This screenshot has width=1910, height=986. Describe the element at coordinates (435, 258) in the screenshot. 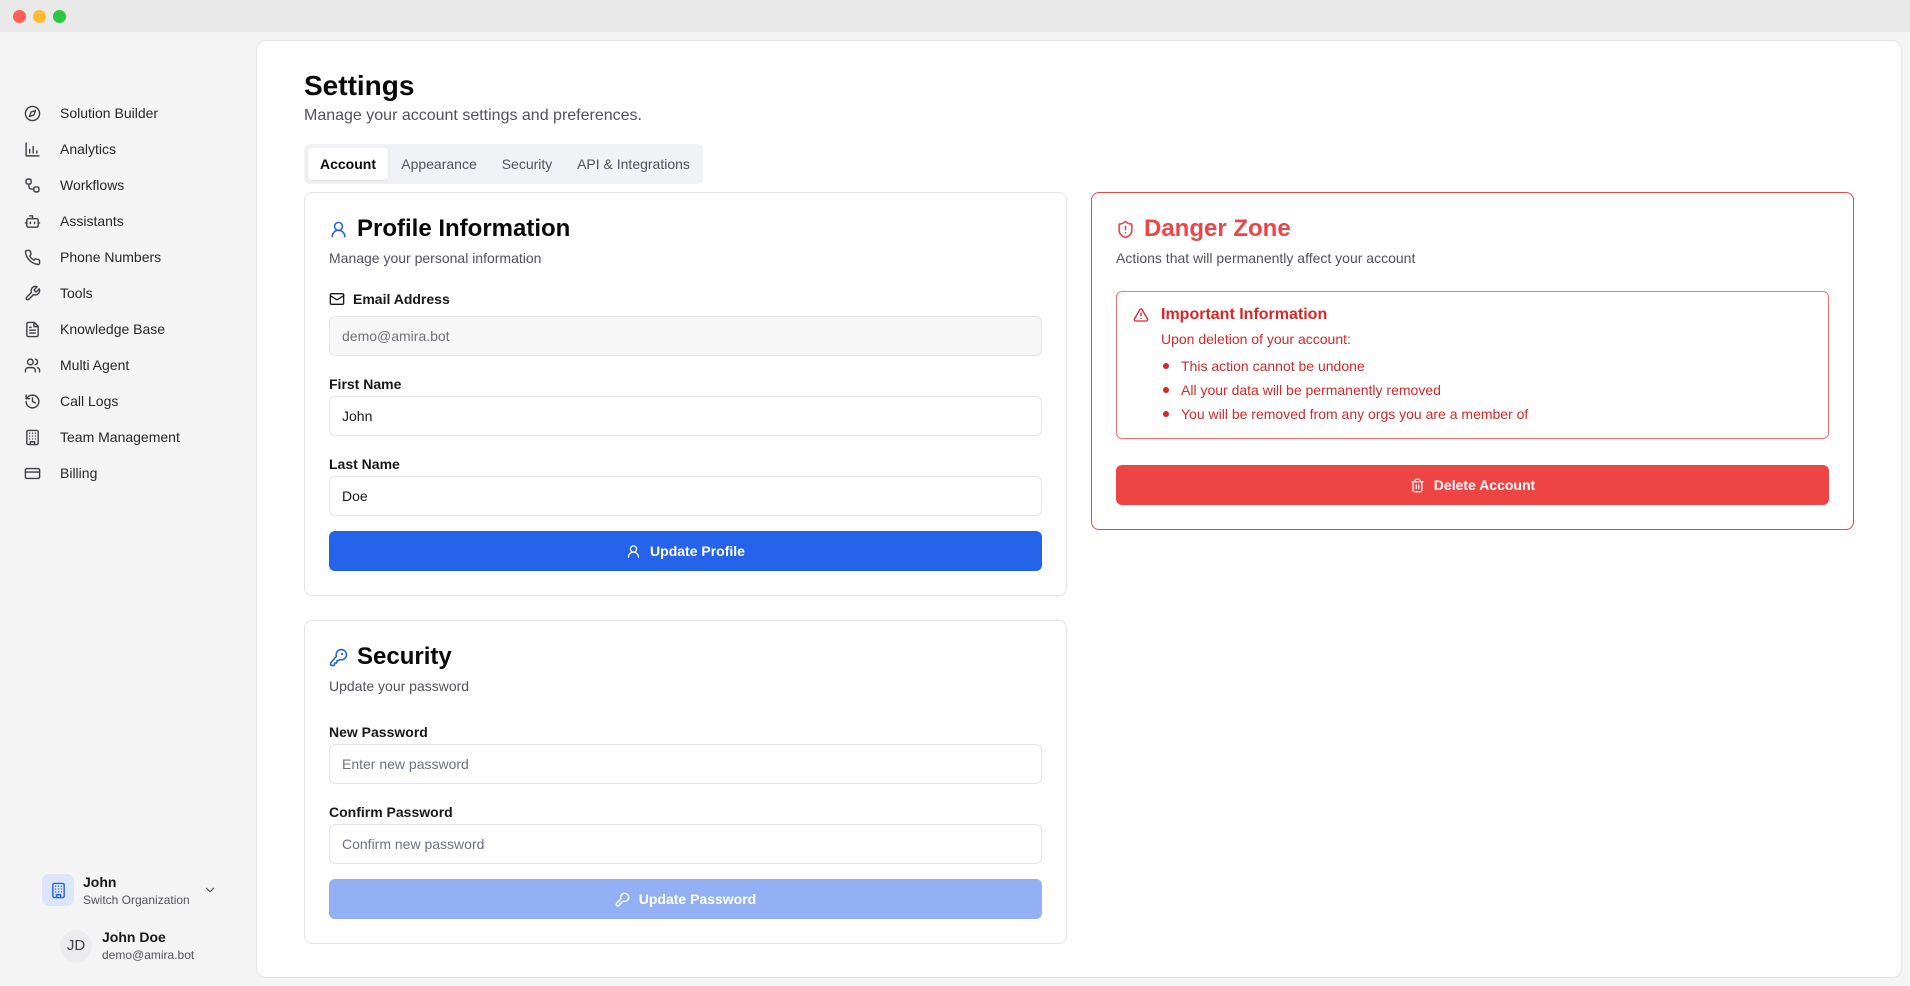

I see `profile-card-subtitle: Manage your personal information` at that location.